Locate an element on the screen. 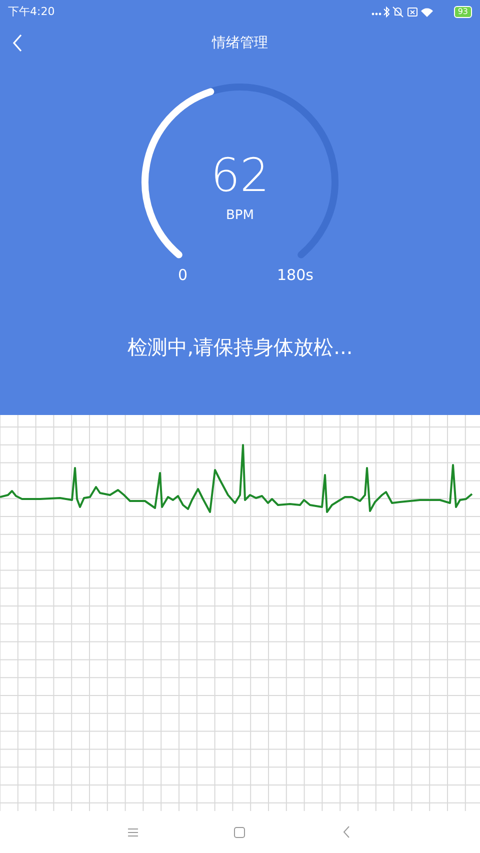 The height and width of the screenshot is (853, 480). status-time: 下午4:20 is located at coordinates (31, 12).